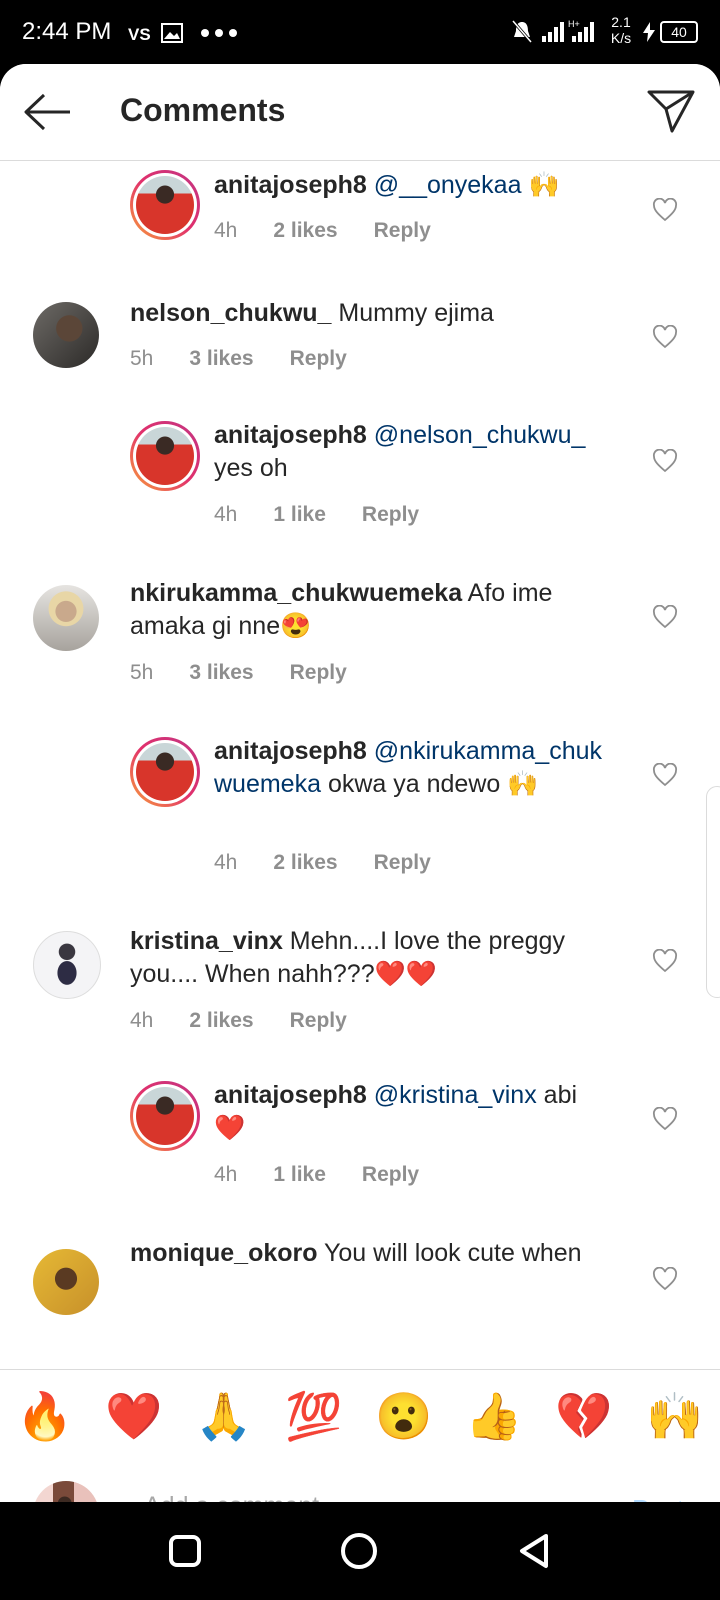  Describe the element at coordinates (360, 1483) in the screenshot. I see `comment-composer: Add a comment... Post` at that location.